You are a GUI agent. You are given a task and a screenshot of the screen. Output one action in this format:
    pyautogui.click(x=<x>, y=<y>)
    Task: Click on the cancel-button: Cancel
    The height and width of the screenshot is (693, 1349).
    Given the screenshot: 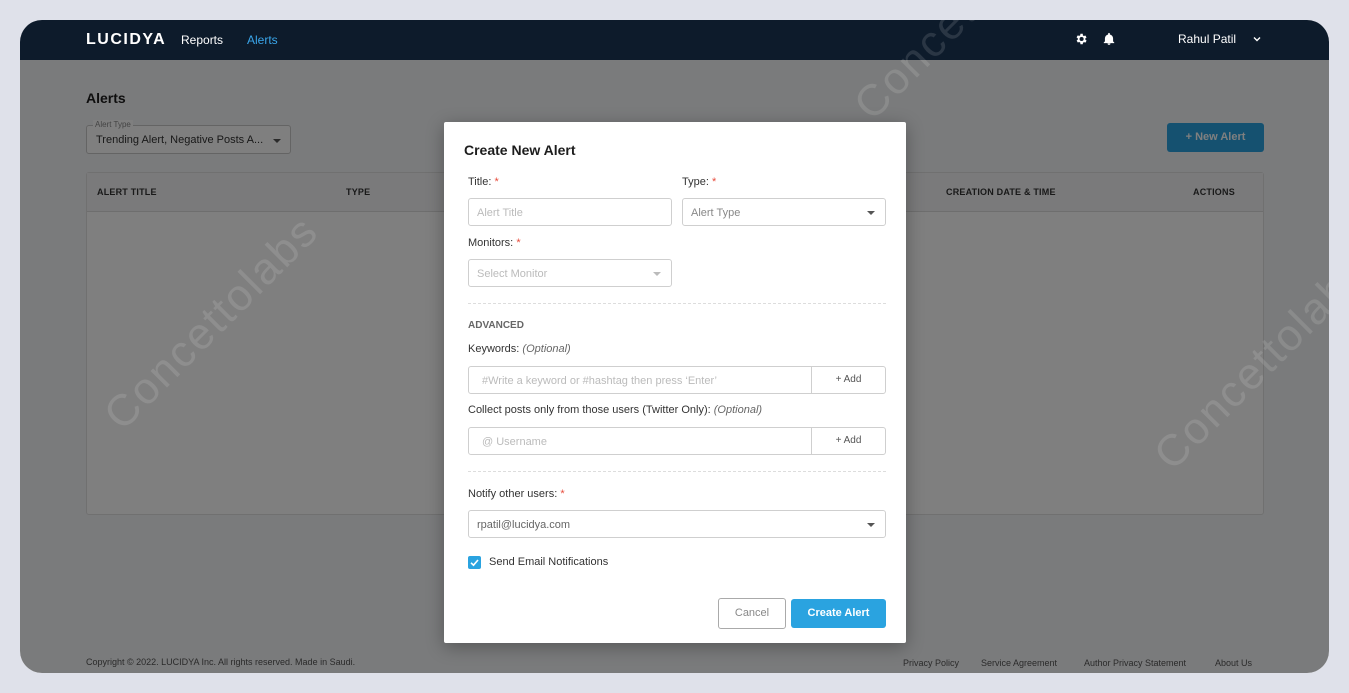 What is the action you would take?
    pyautogui.click(x=752, y=613)
    